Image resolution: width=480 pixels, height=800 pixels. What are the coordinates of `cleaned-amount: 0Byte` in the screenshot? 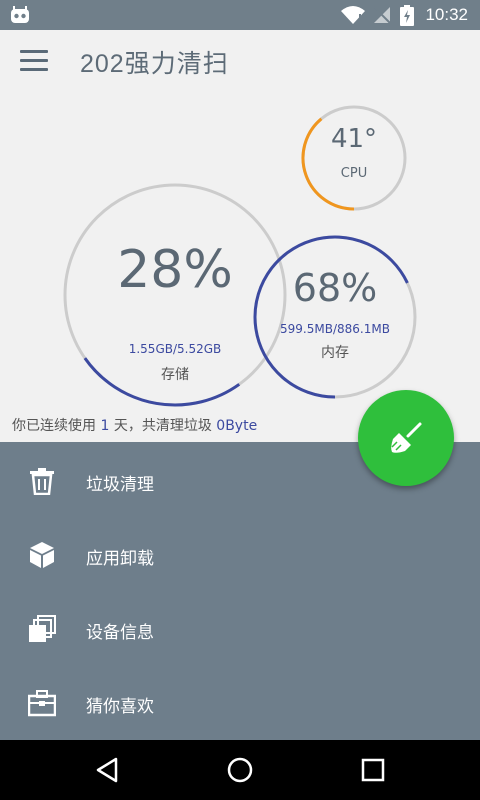 It's located at (237, 426).